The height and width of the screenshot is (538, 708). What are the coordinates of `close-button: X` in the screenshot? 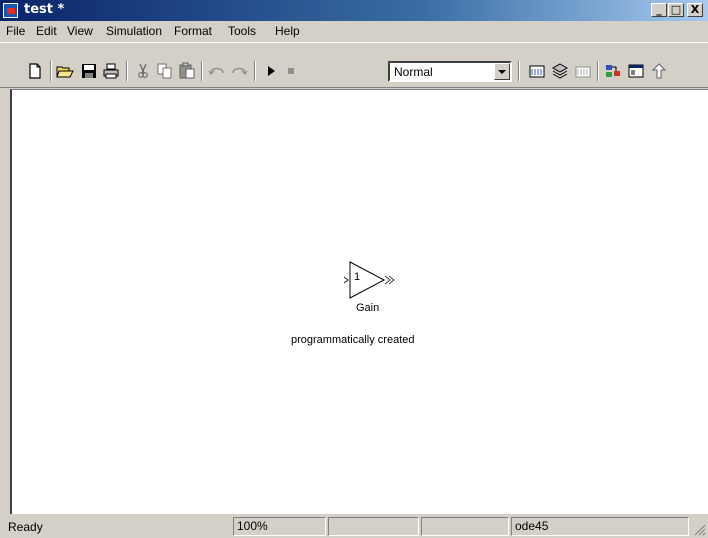 It's located at (695, 10).